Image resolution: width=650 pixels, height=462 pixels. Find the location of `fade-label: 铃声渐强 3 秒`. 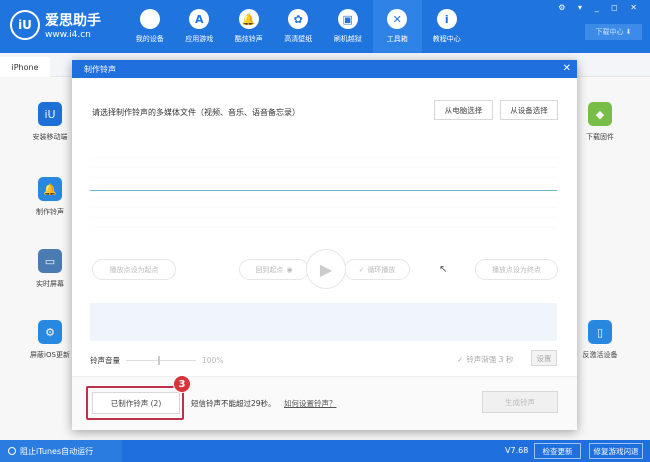

fade-label: 铃声渐强 3 秒 is located at coordinates (490, 359).